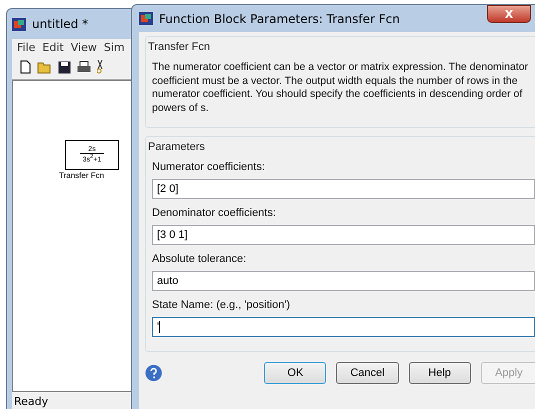  I want to click on menu-item: Sim, so click(114, 47).